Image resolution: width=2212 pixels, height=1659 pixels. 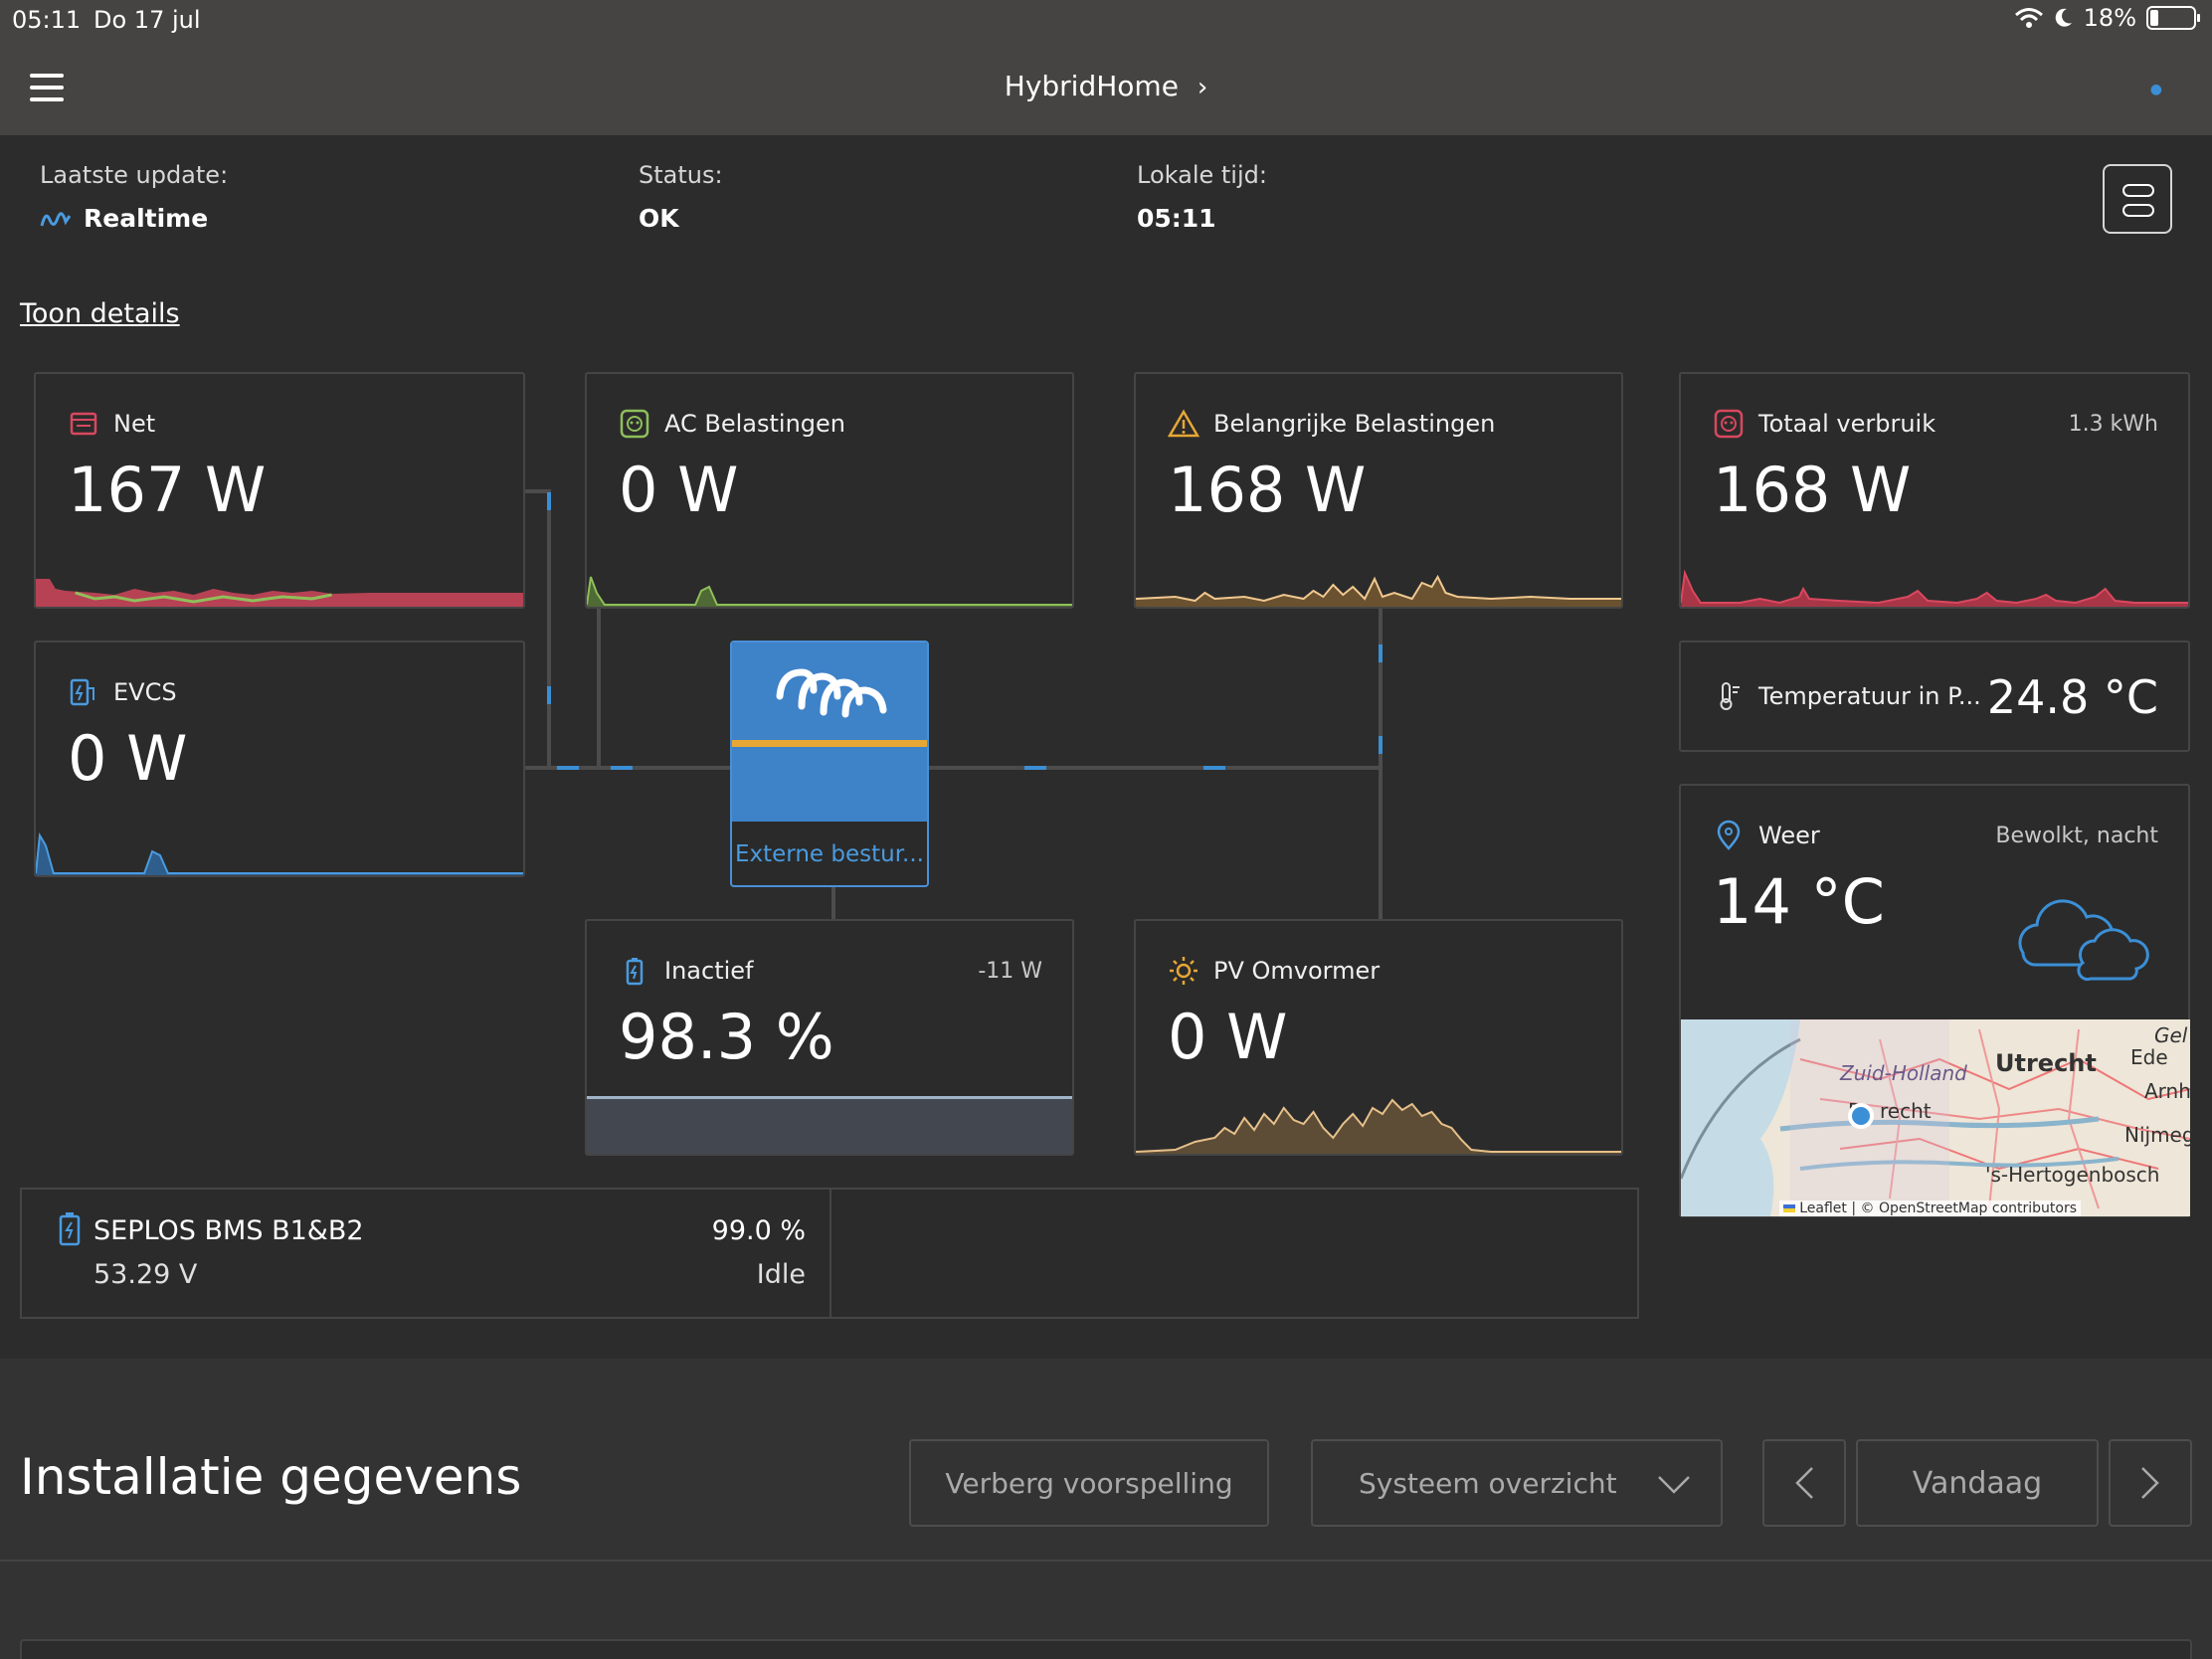 What do you see at coordinates (1106, 1649) in the screenshot?
I see `chart-panel` at bounding box center [1106, 1649].